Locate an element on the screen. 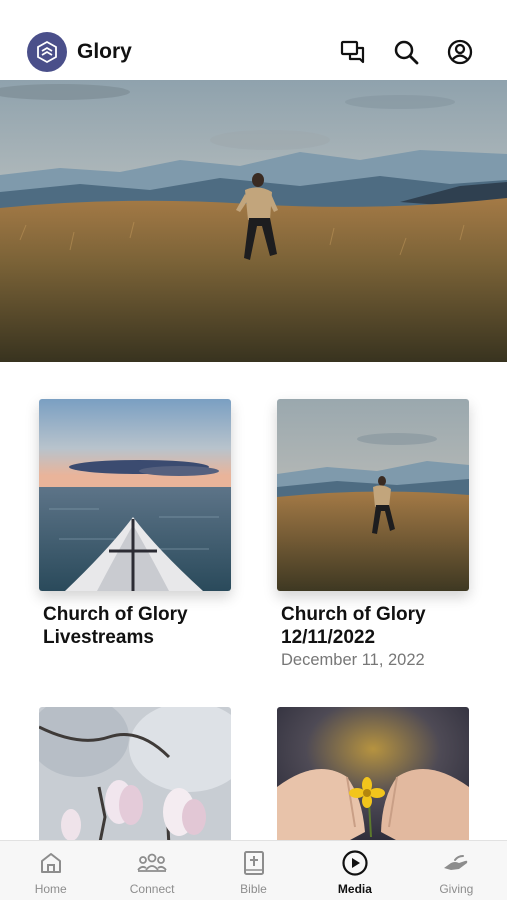 The image size is (507, 900). church-logo-icon is located at coordinates (47, 52).